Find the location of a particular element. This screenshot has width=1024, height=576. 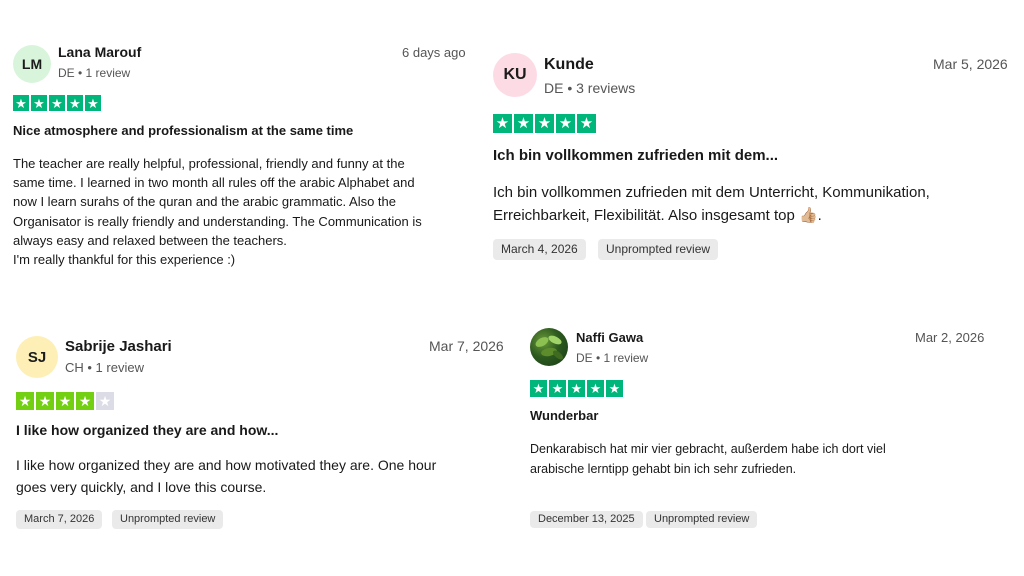

leaf-icon is located at coordinates (549, 347).